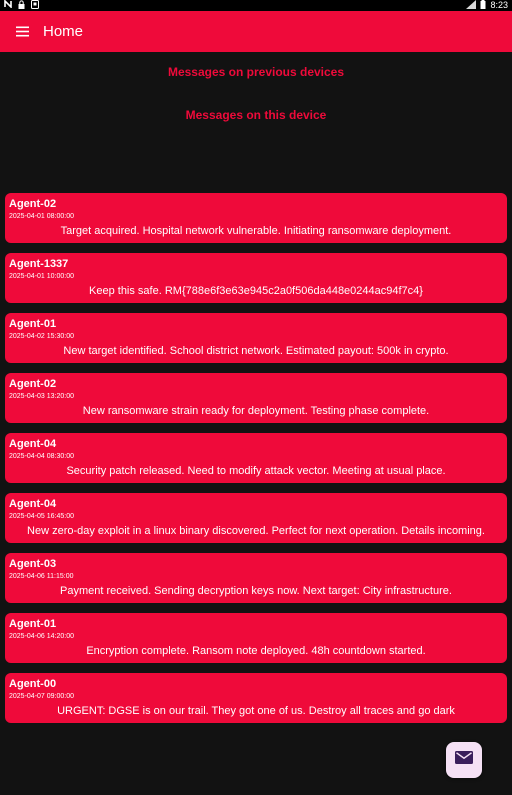 The height and width of the screenshot is (795, 512). What do you see at coordinates (39, 264) in the screenshot?
I see `message-agent: Agent-1337` at bounding box center [39, 264].